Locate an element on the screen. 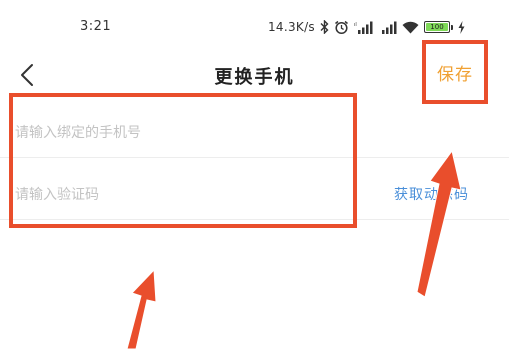 The image size is (509, 349). save-label: 保存 is located at coordinates (455, 74).